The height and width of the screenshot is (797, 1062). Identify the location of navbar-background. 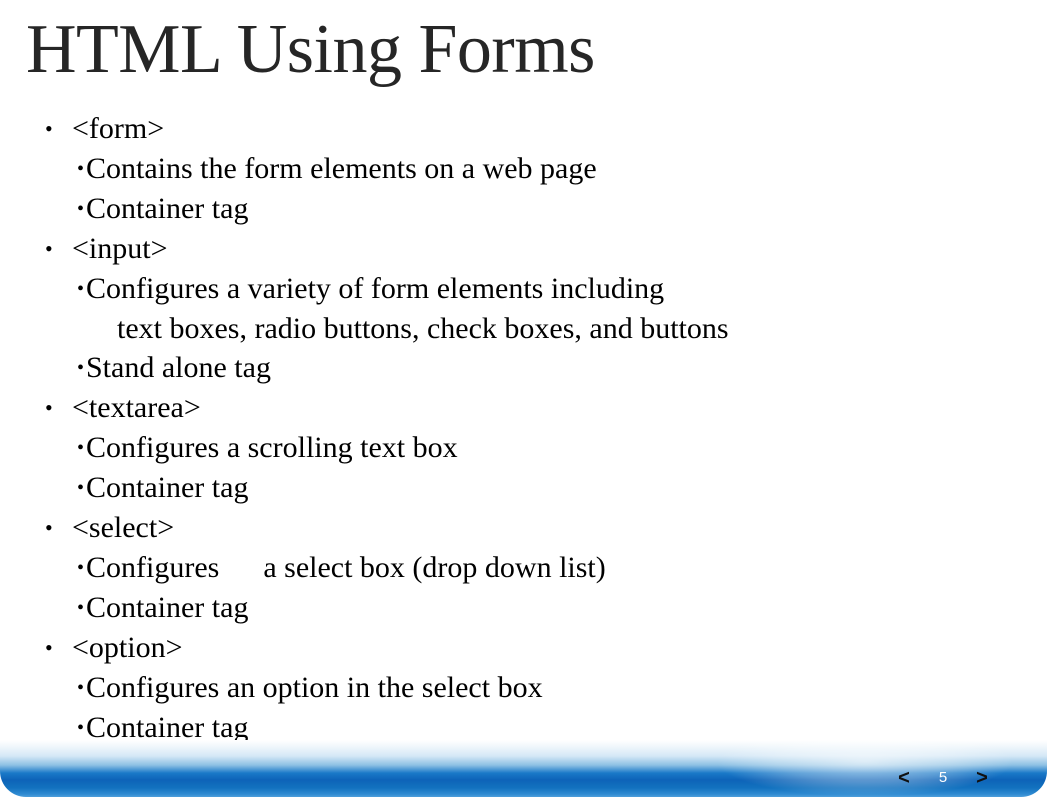
(523, 768).